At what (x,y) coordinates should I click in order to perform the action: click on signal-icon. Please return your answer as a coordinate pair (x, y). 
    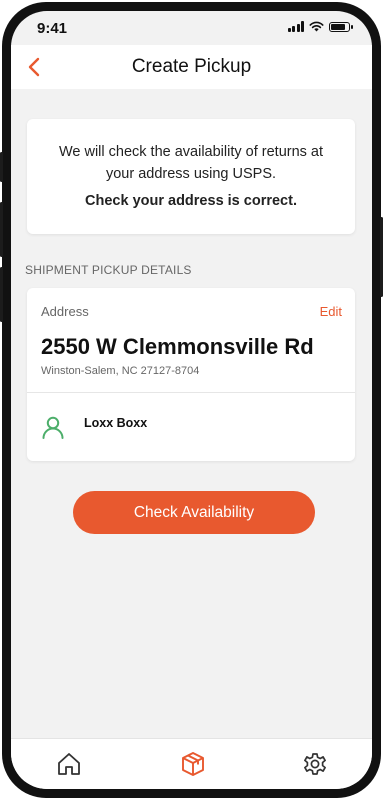
    Looking at the image, I should click on (295, 26).